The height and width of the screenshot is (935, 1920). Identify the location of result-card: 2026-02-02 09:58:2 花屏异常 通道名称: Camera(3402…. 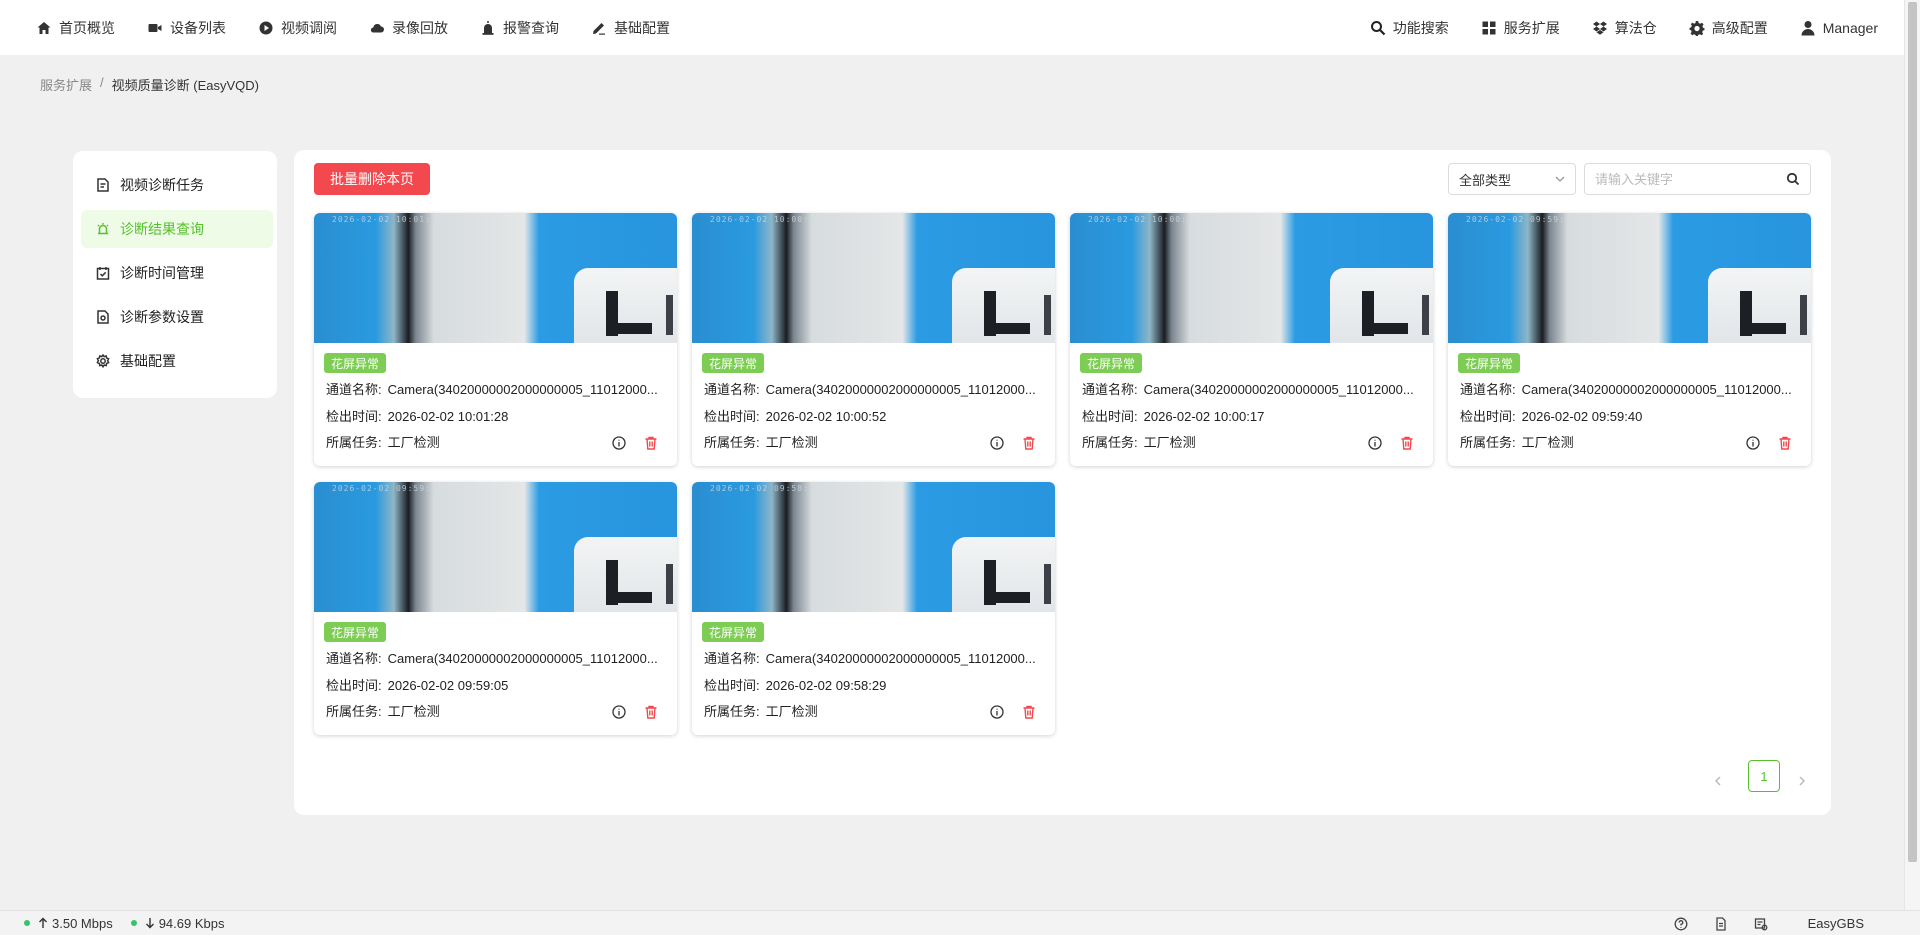
(873, 608).